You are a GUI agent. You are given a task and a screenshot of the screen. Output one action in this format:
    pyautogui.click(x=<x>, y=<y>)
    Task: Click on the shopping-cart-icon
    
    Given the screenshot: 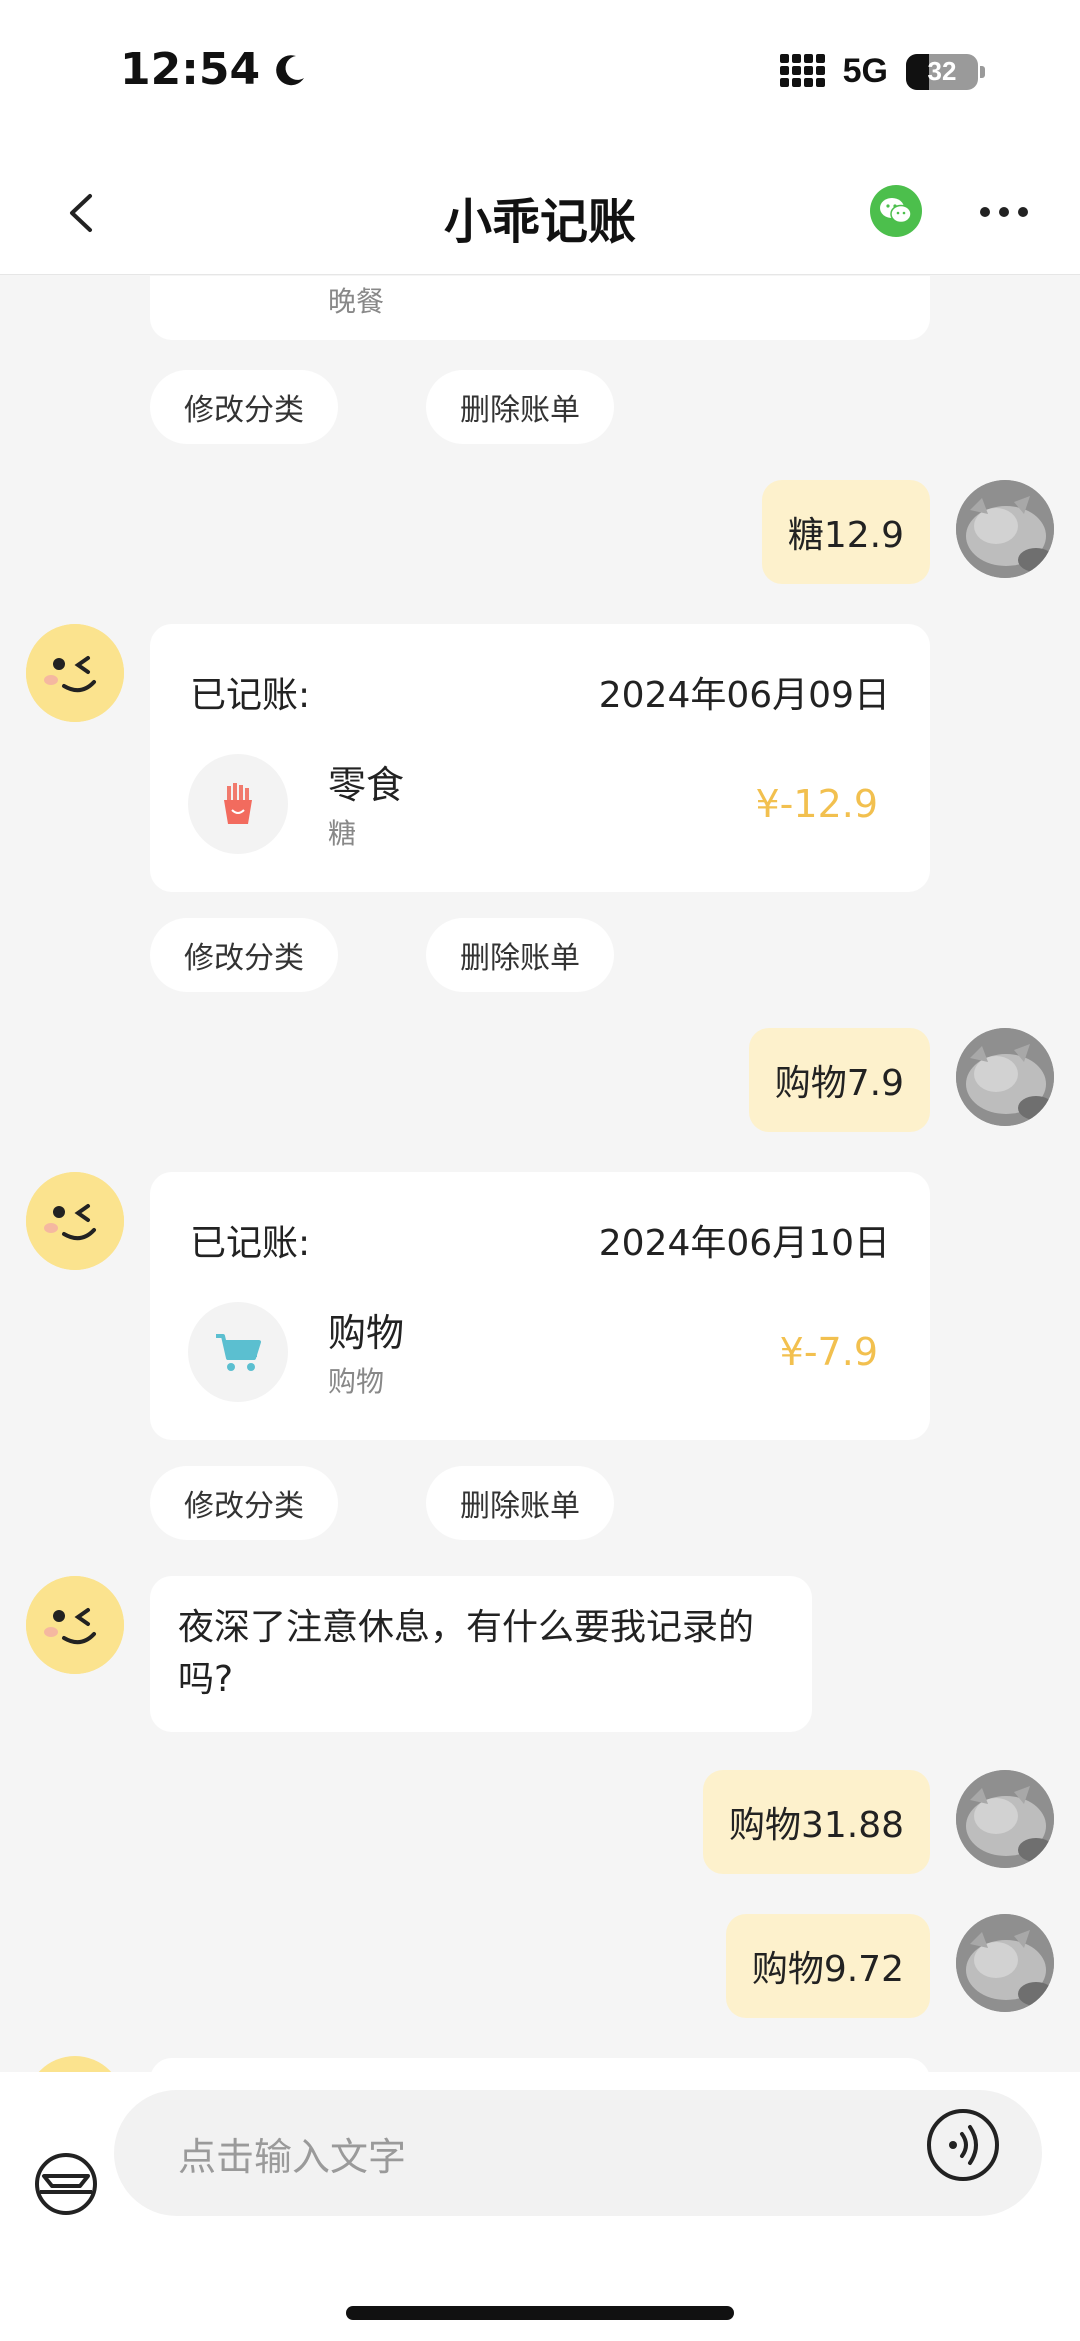 What is the action you would take?
    pyautogui.click(x=238, y=1352)
    